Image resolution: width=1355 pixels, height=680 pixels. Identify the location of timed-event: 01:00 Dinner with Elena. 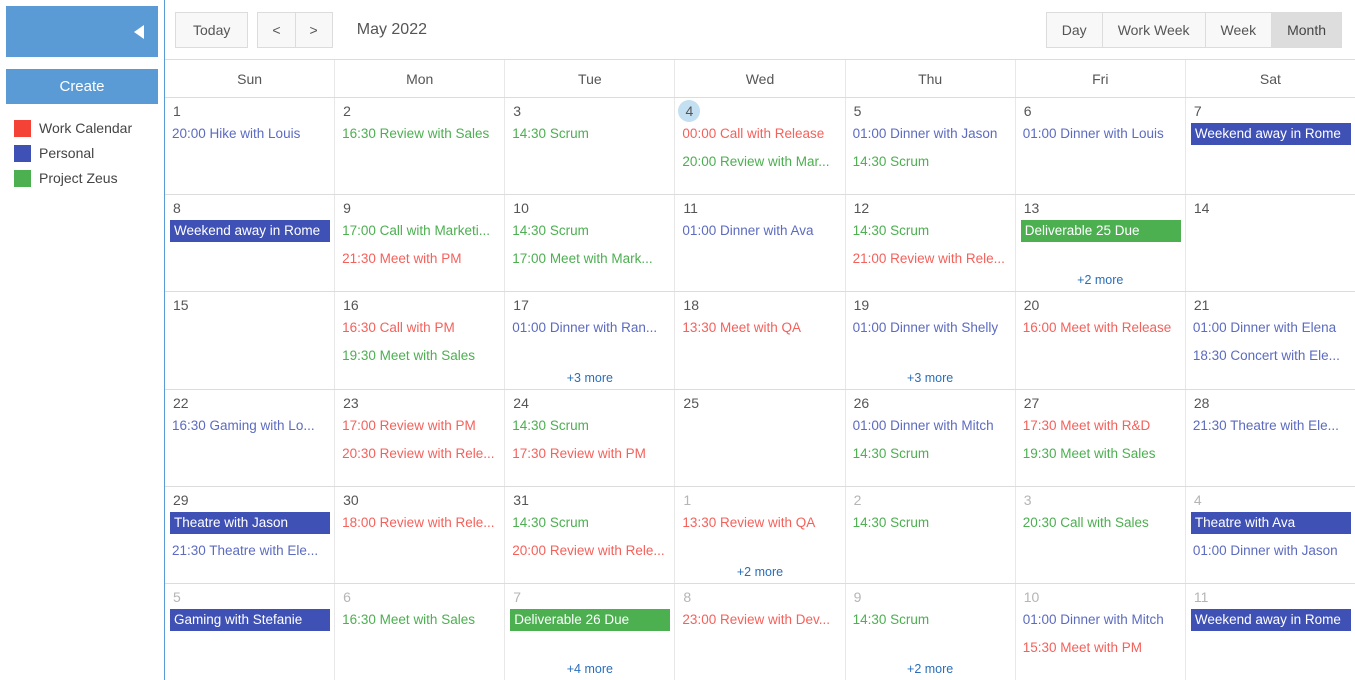
(1271, 328).